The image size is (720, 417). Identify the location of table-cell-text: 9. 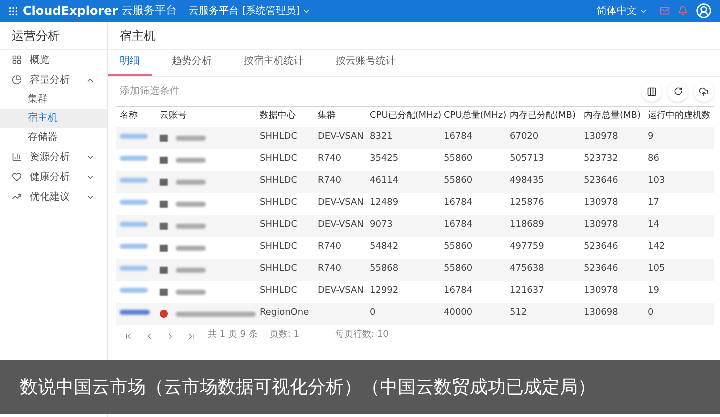
(651, 137).